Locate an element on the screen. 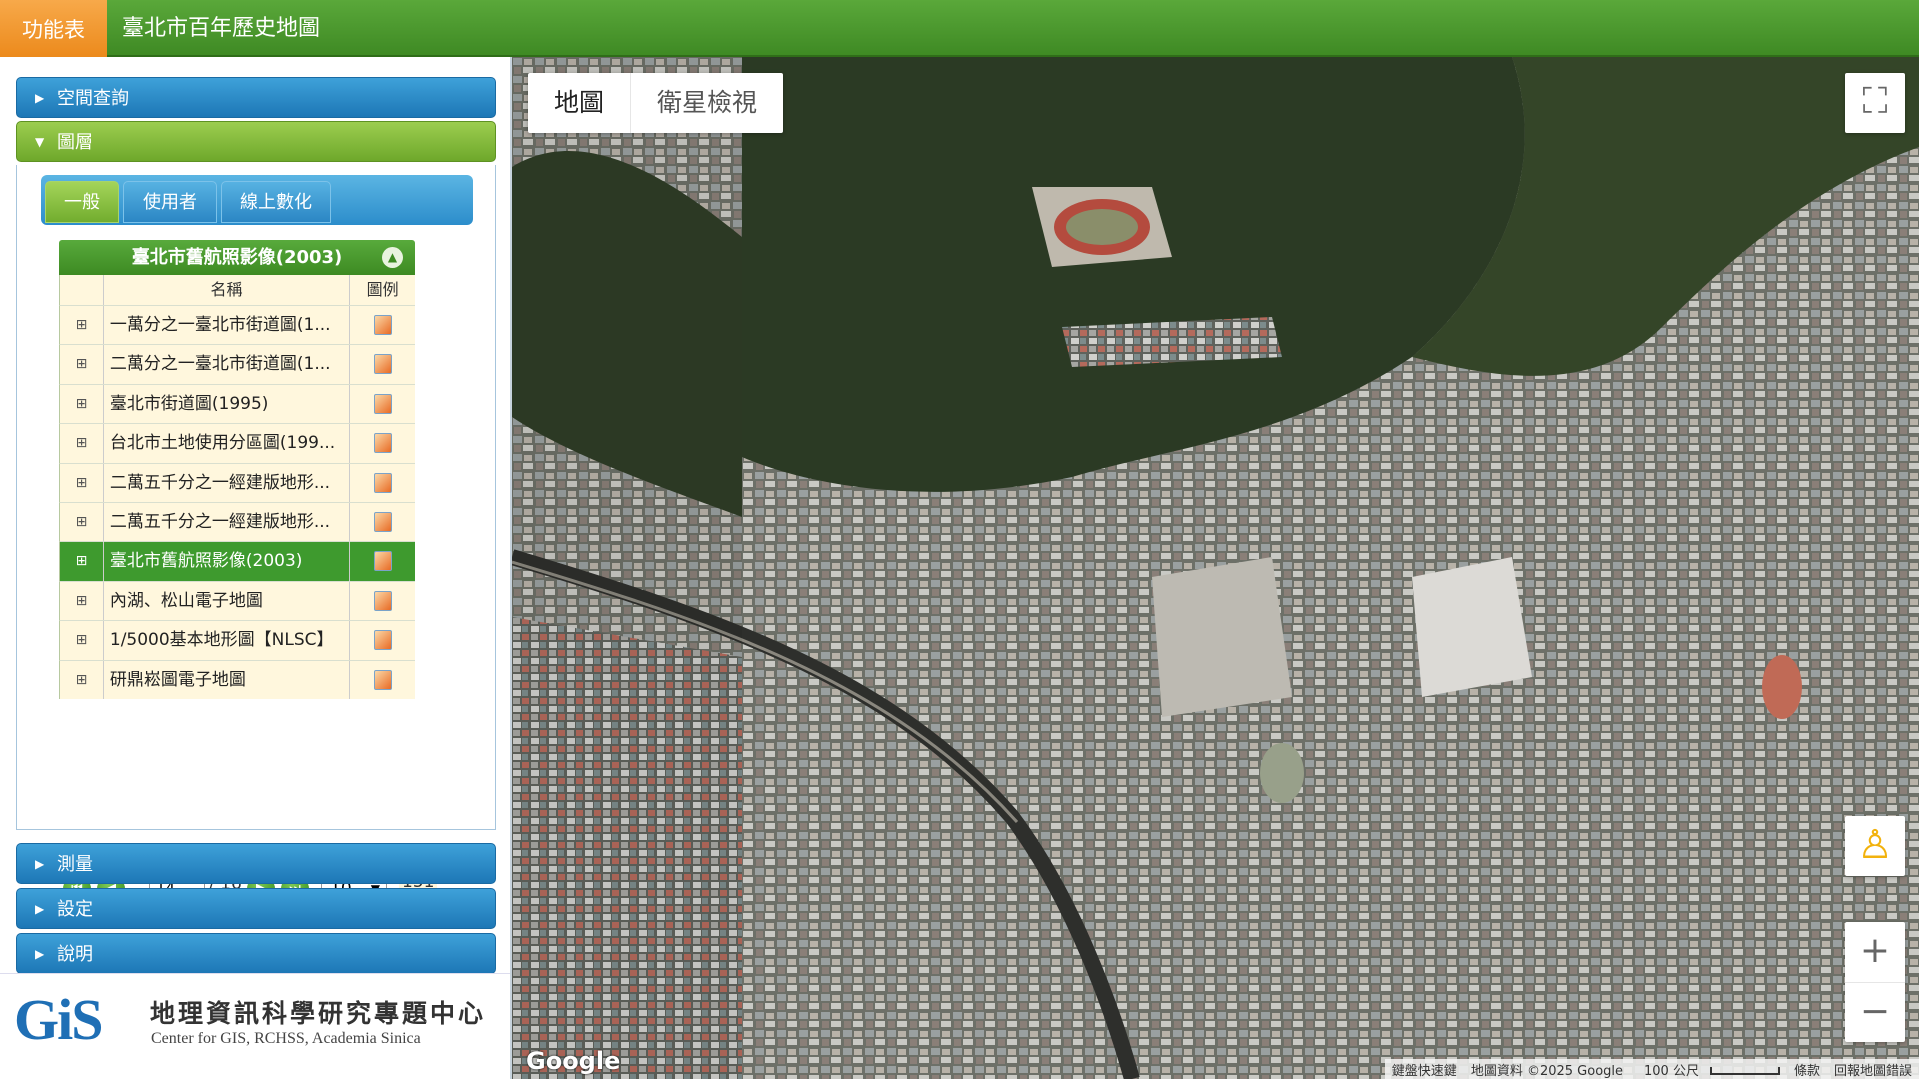 This screenshot has height=1079, width=1919. accordion-settings: ▶ 設定 is located at coordinates (256, 908).